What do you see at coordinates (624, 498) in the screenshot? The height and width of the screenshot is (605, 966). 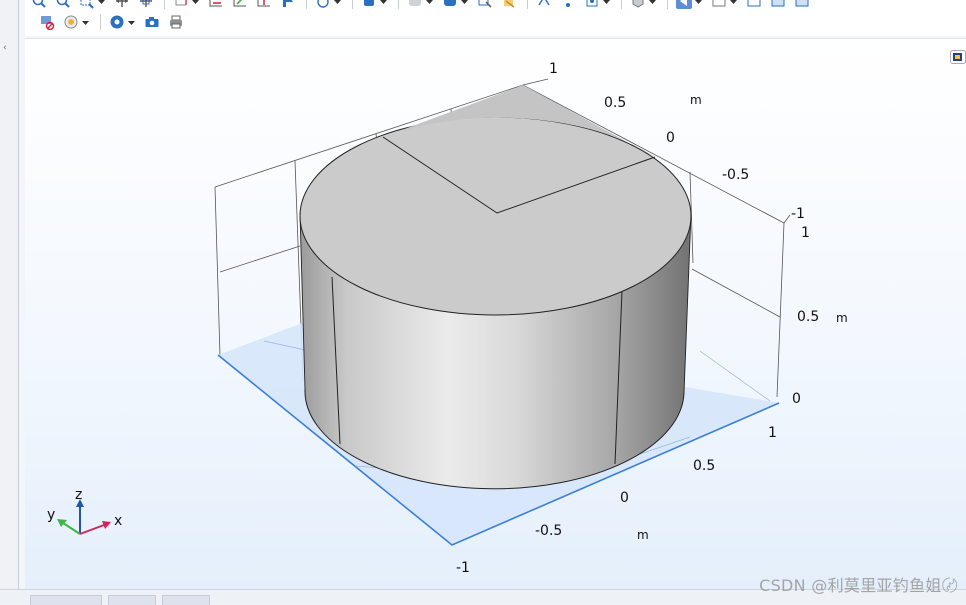 I see `x-tick-0: 0` at bounding box center [624, 498].